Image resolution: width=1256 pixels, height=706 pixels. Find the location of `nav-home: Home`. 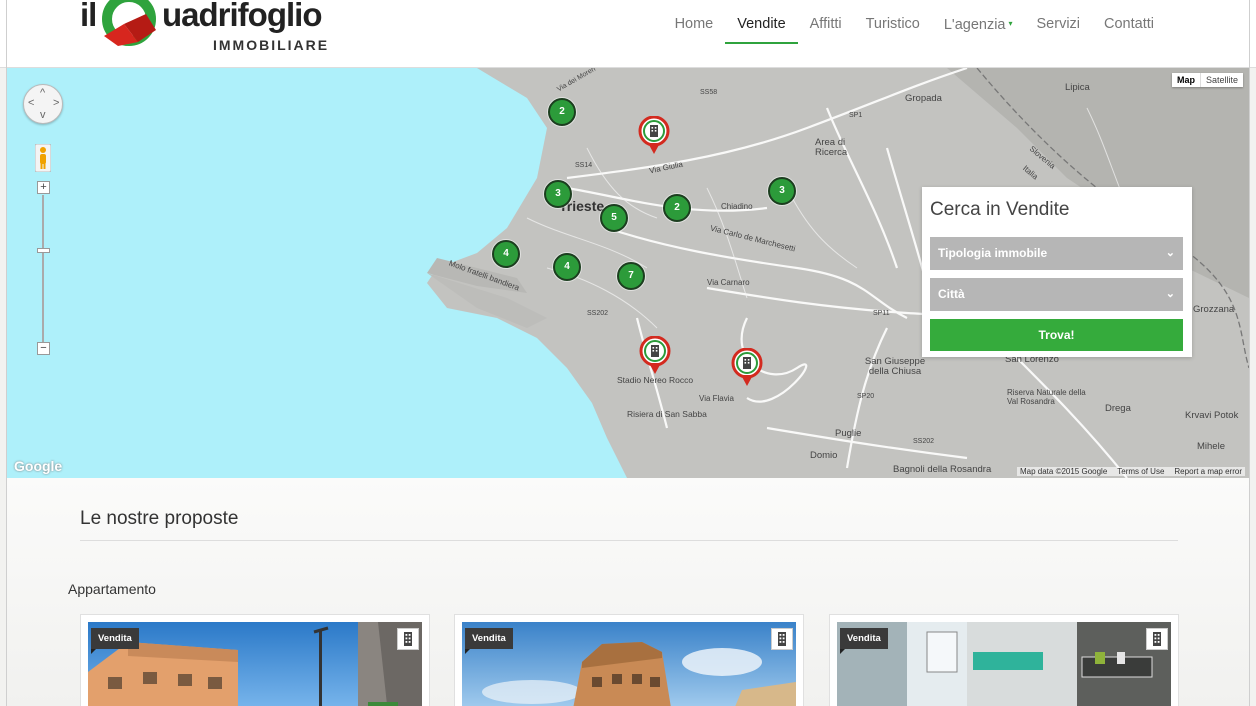

nav-home: Home is located at coordinates (694, 29).